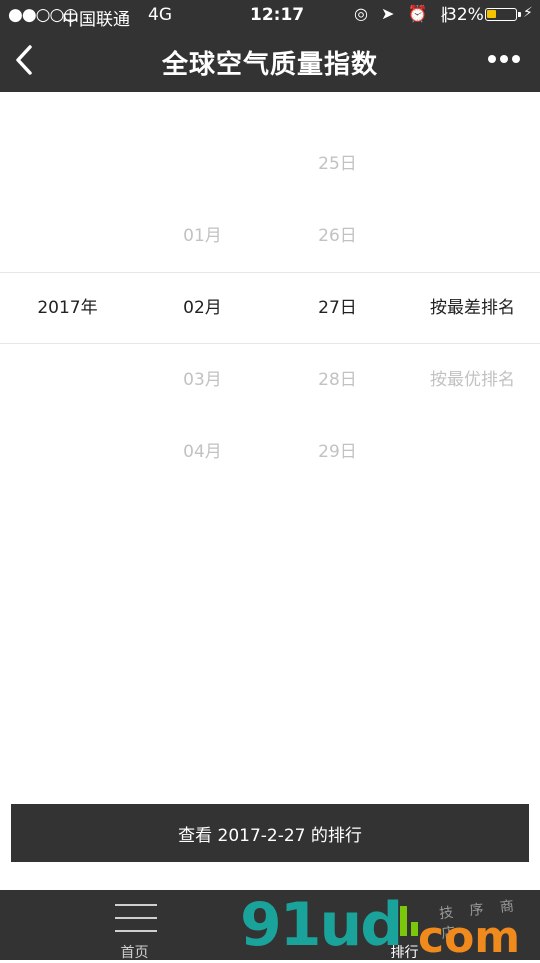 Image resolution: width=540 pixels, height=963 pixels. I want to click on picker-column-day: 24日 25日 26日 27日 28日 29日 30日, so click(337, 308).